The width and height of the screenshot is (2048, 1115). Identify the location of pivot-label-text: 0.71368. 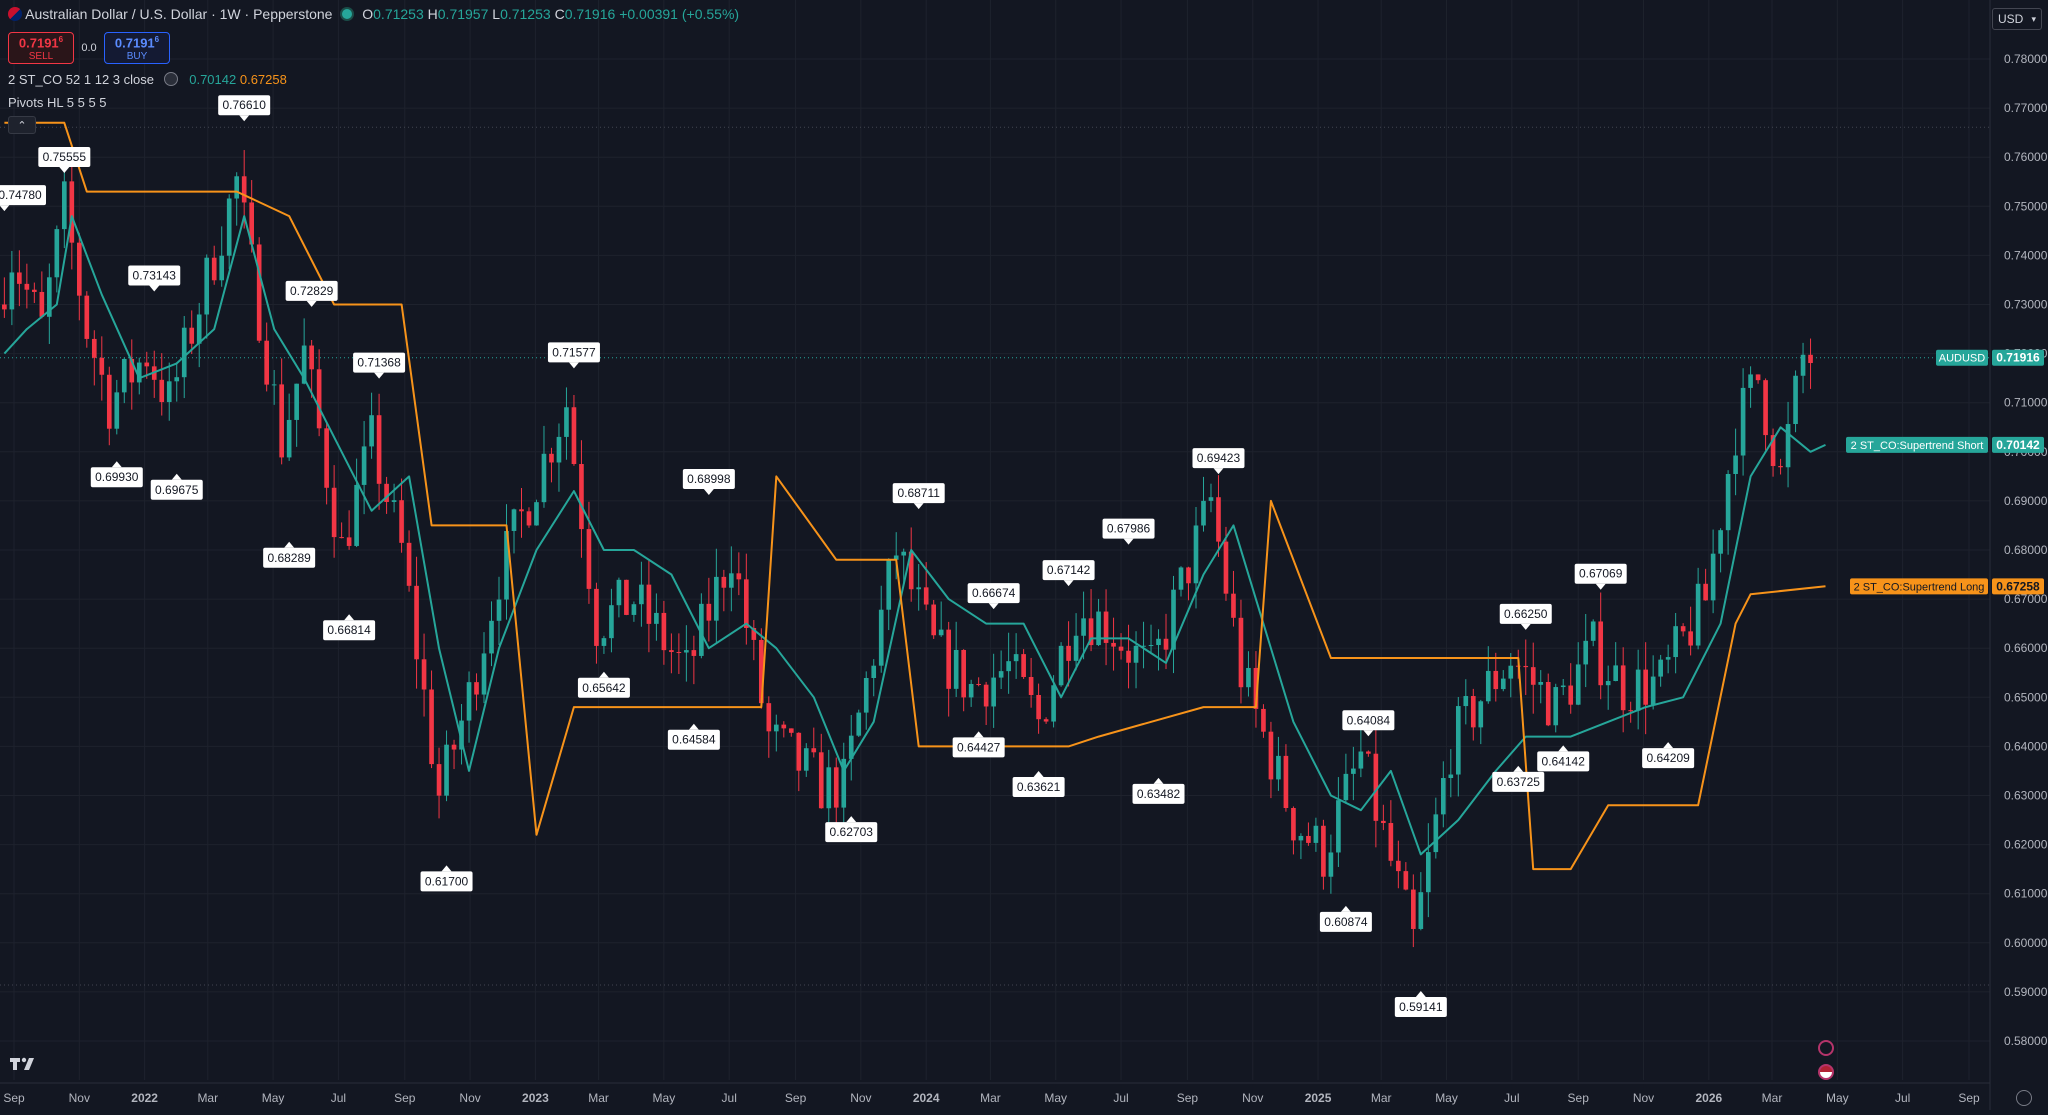
(379, 363).